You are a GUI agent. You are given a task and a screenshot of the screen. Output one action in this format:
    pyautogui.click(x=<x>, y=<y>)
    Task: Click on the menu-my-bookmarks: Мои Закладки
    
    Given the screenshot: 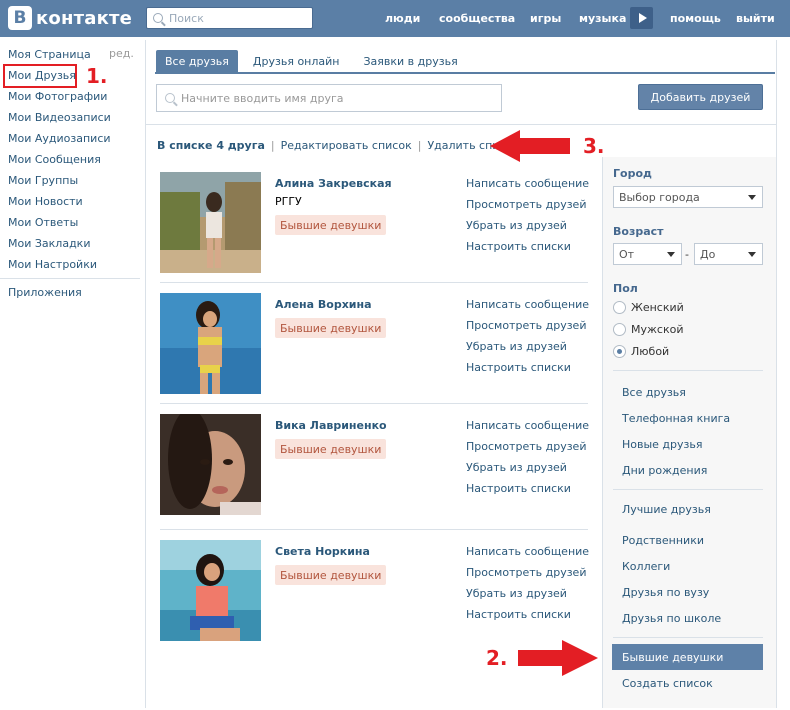 What is the action you would take?
    pyautogui.click(x=49, y=243)
    